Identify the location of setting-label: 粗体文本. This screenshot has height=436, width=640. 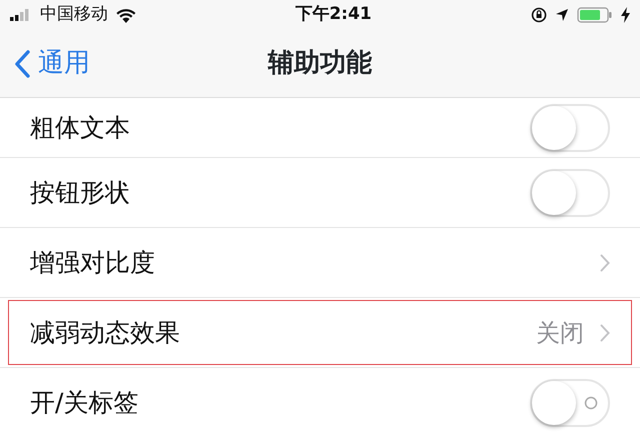
(80, 128).